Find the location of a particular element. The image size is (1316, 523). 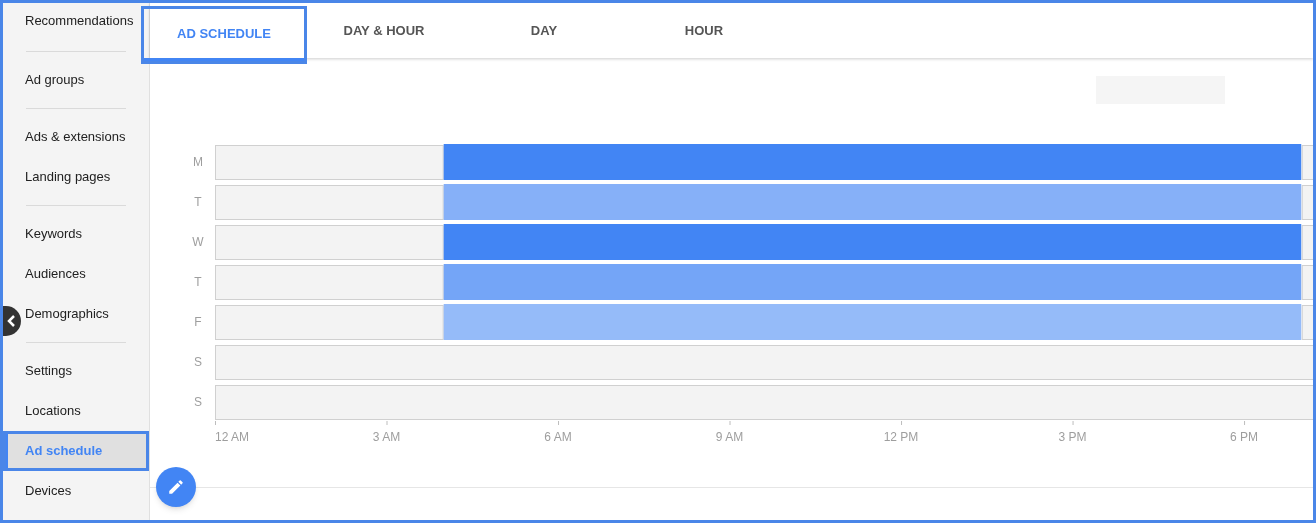

time-label: 6 AM is located at coordinates (558, 437).